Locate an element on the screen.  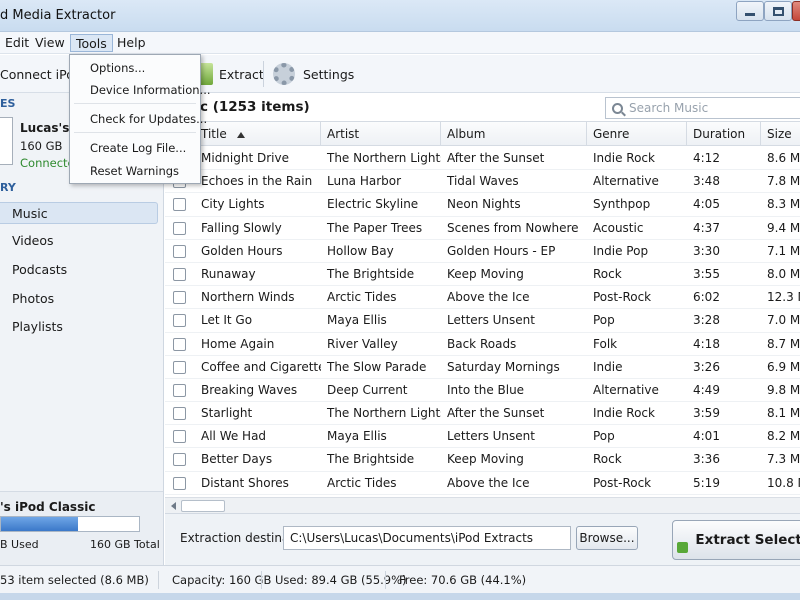
menu-view: View is located at coordinates (50, 43).